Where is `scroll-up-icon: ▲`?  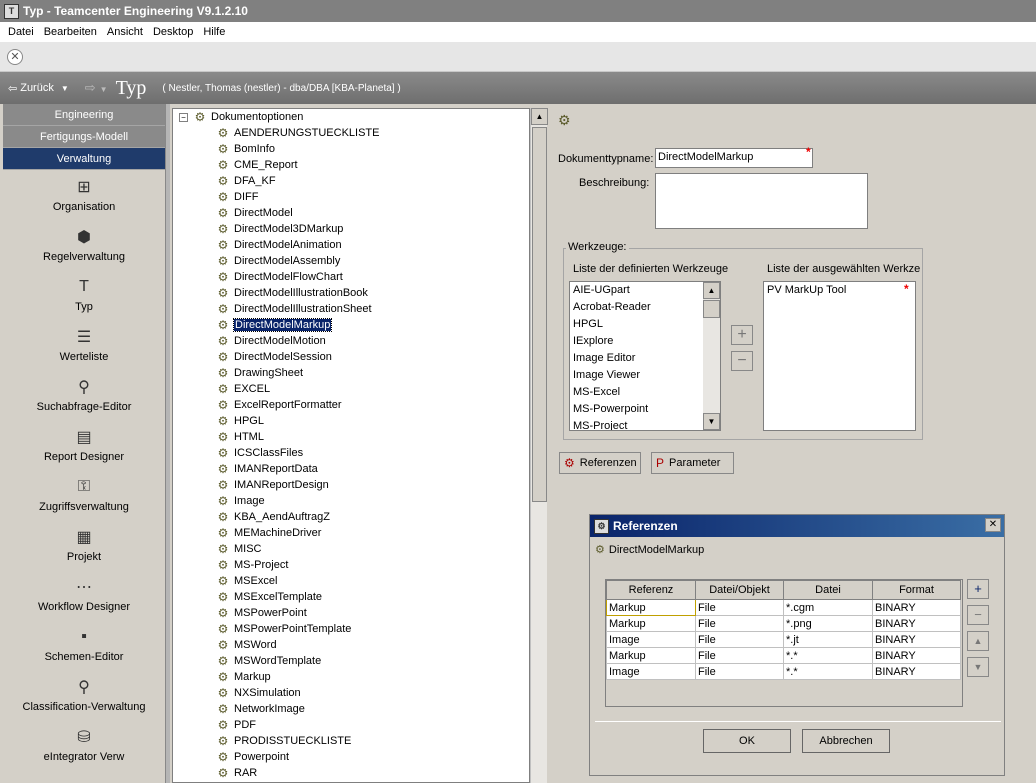
scroll-up-icon: ▲ is located at coordinates (711, 290).